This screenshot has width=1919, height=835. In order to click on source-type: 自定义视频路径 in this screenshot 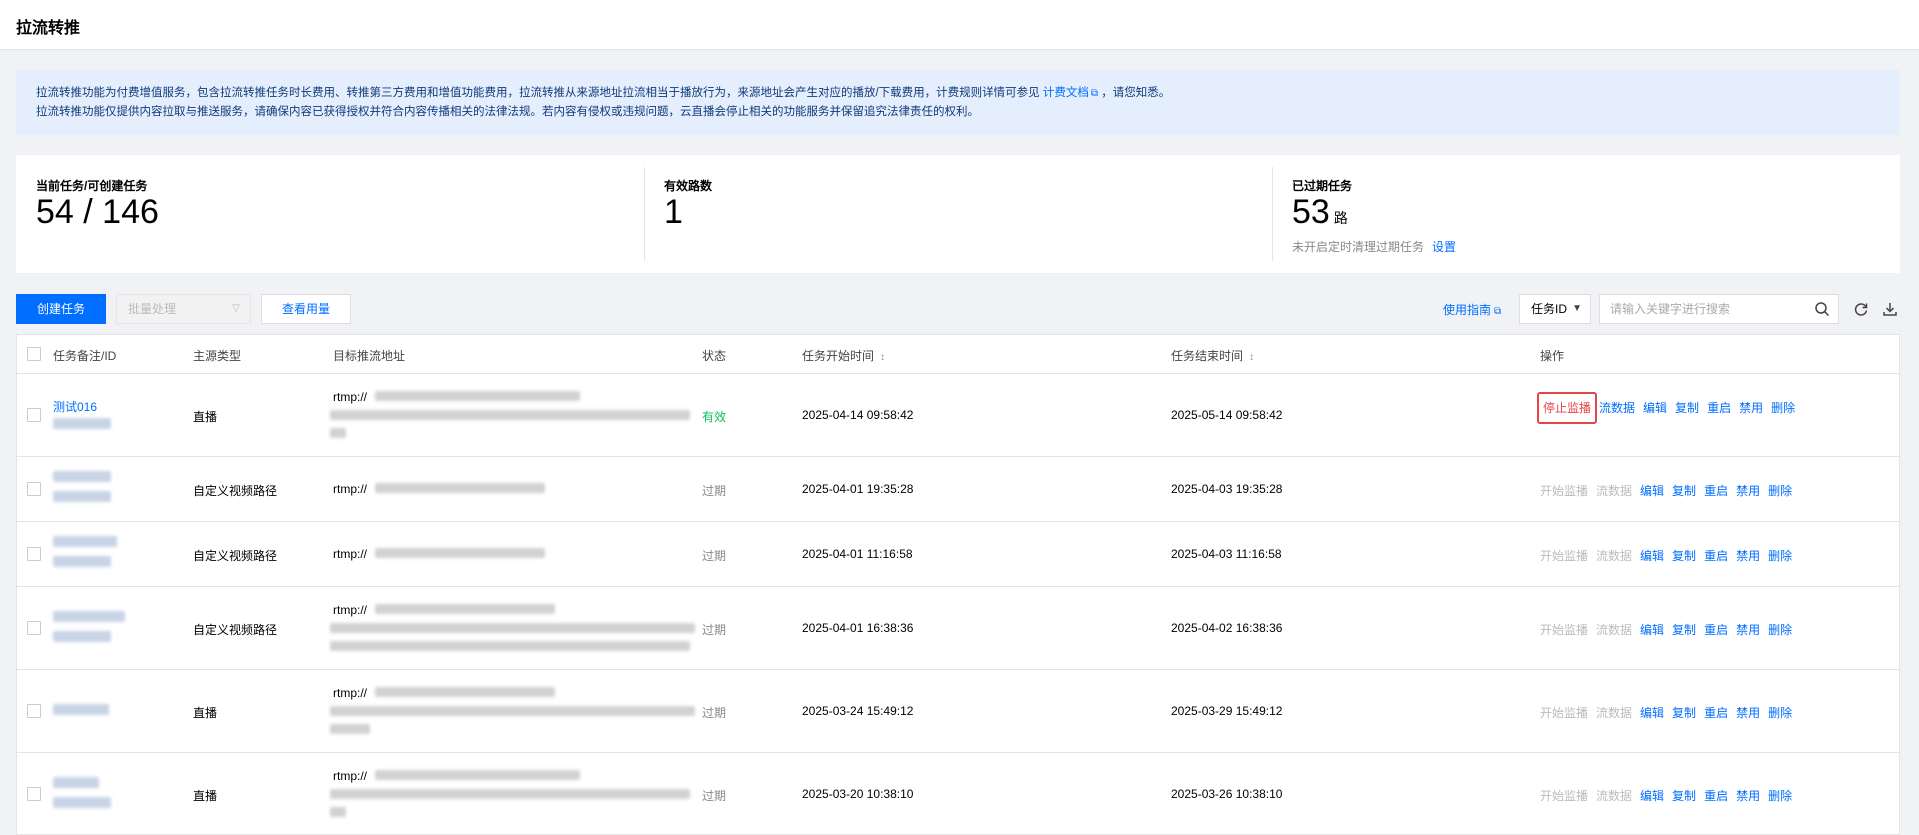, I will do `click(235, 491)`.